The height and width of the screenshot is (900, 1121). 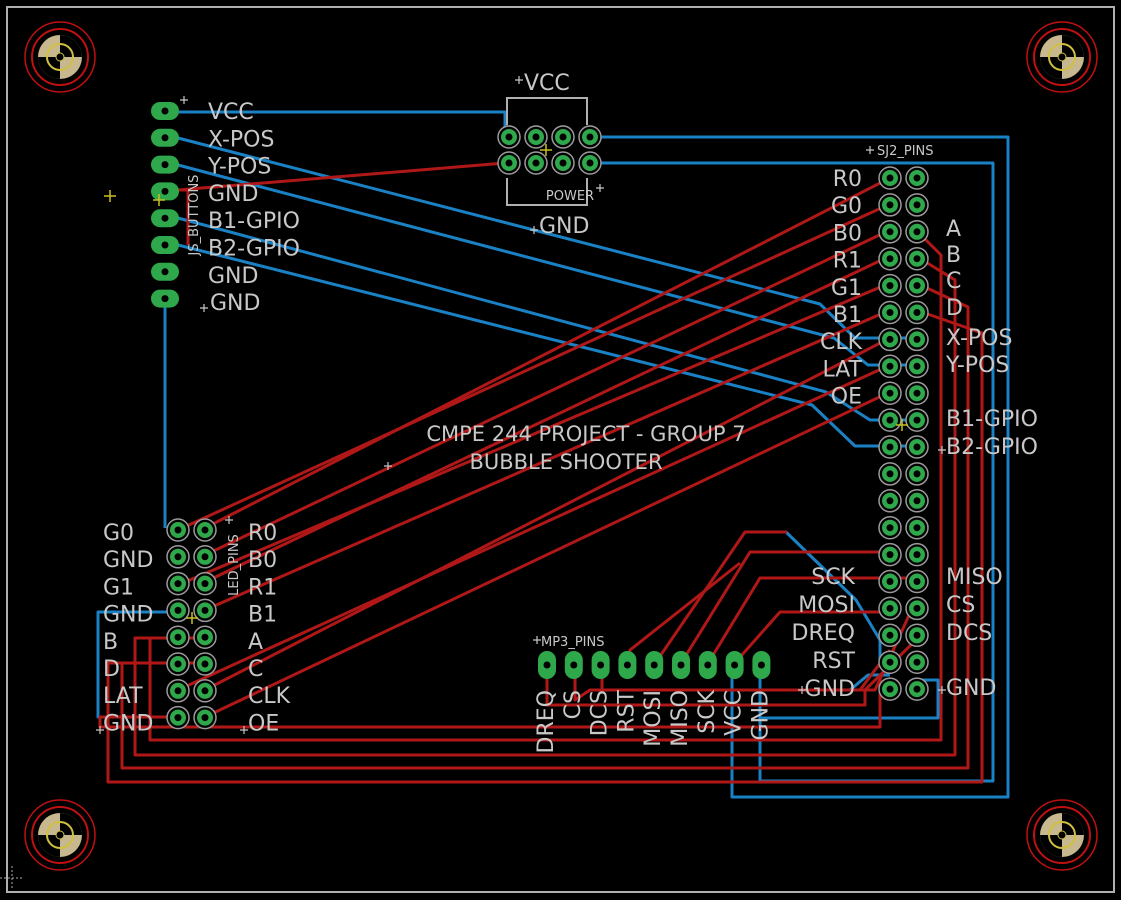 What do you see at coordinates (194, 216) in the screenshot?
I see `js-name-label: JS_BUTTONS` at bounding box center [194, 216].